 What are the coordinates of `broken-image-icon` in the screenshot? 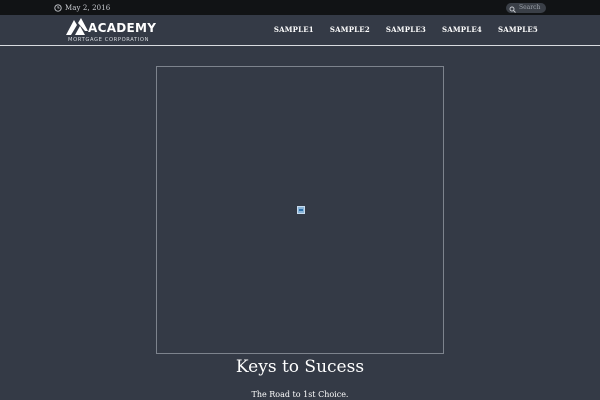 It's located at (301, 210).